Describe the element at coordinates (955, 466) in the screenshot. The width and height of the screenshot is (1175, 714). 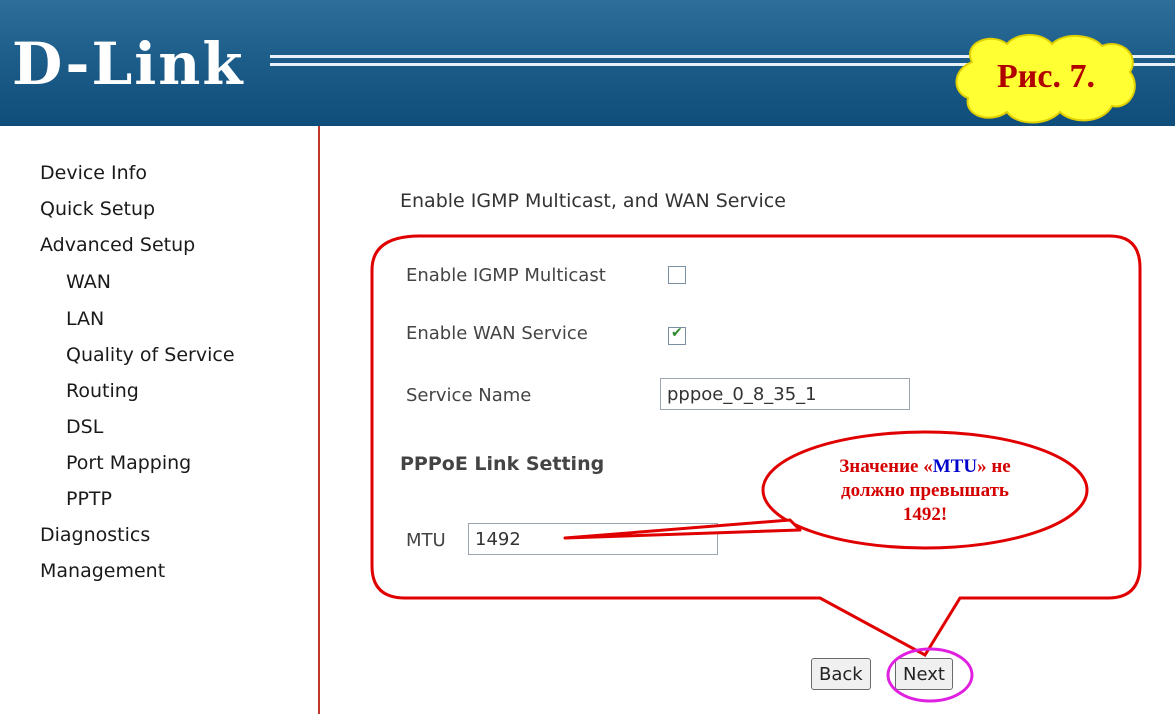
I see `callout-mtu: MTU` at that location.